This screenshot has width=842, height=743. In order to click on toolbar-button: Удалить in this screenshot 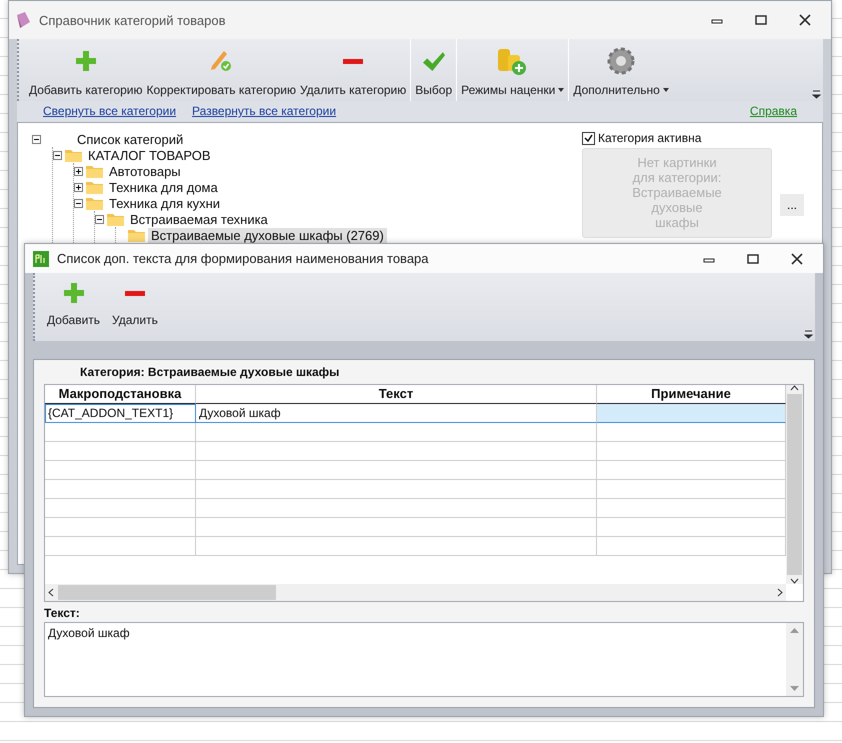, I will do `click(135, 307)`.